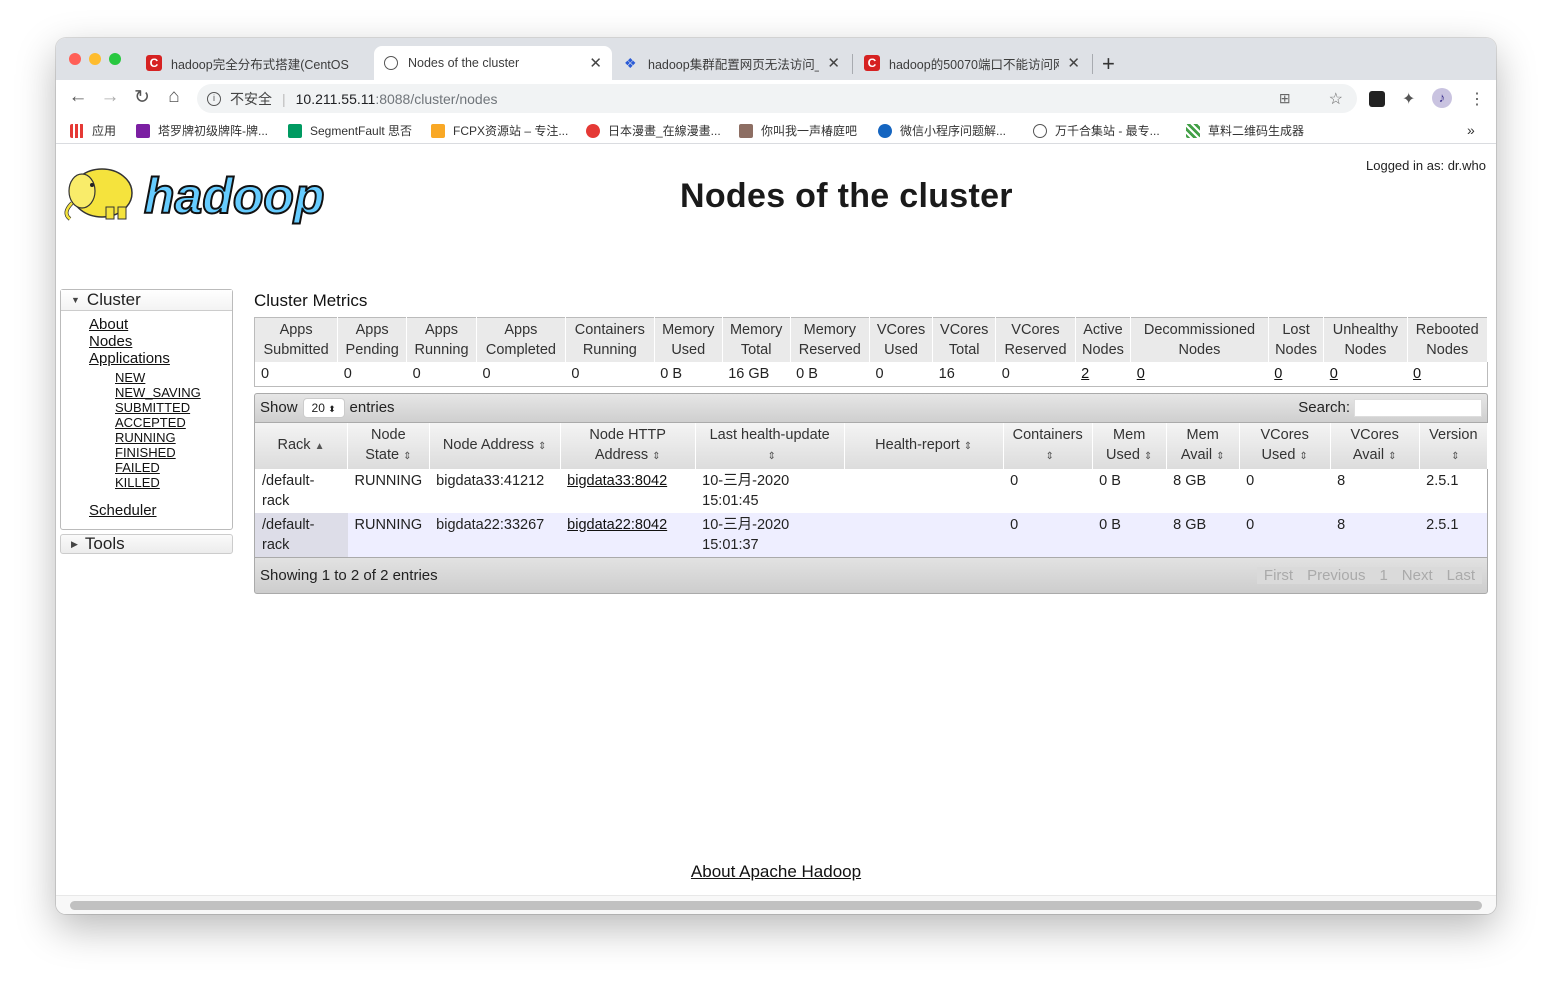  What do you see at coordinates (301, 445) in the screenshot?
I see `col-rack: Rack ▲` at bounding box center [301, 445].